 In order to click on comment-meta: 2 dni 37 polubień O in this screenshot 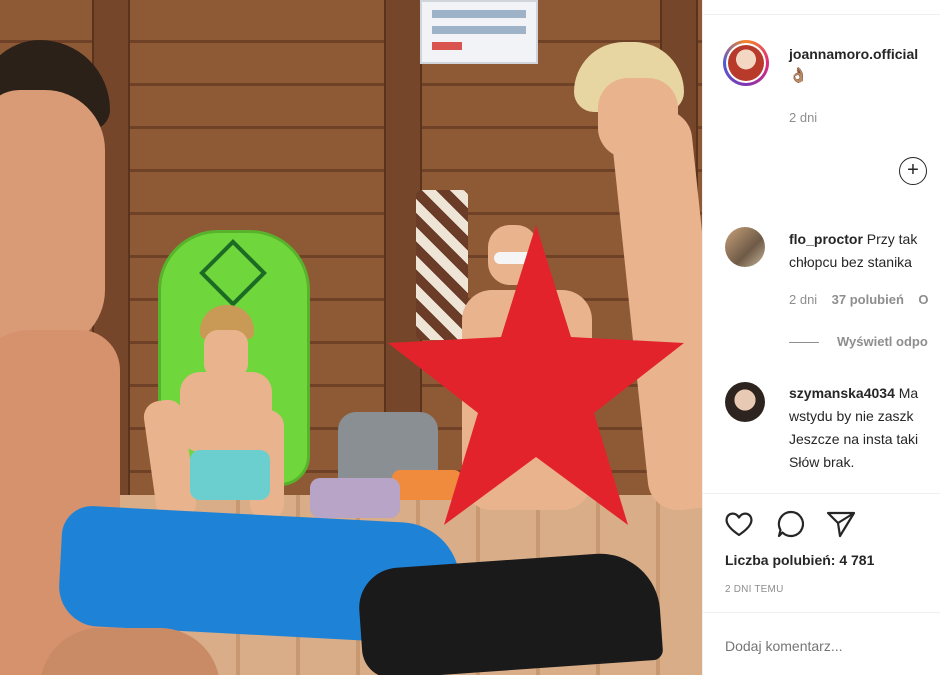, I will do `click(858, 299)`.